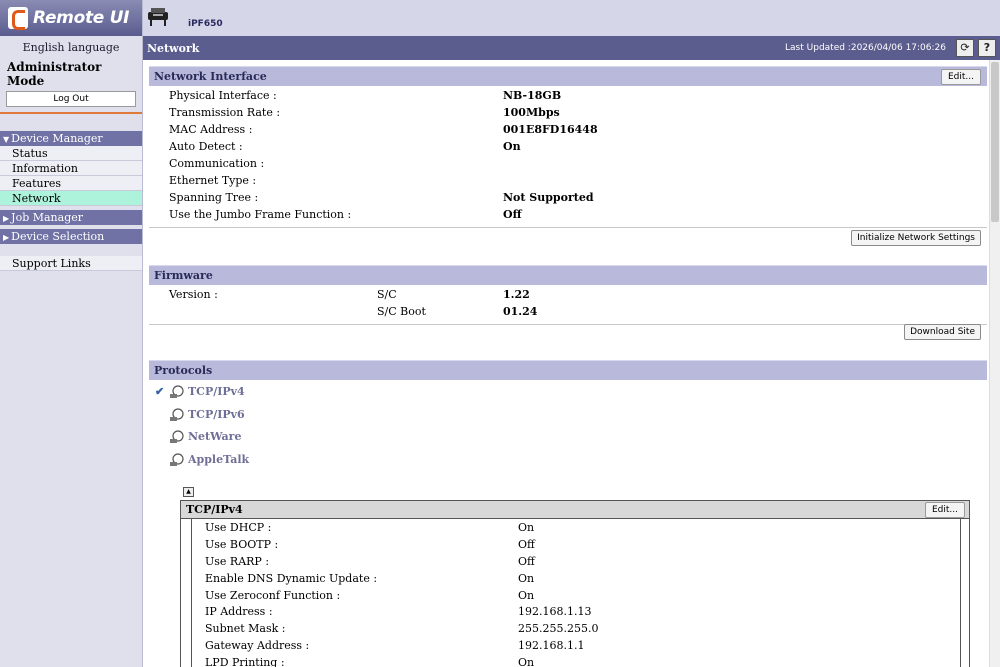 This screenshot has width=1000, height=667. I want to click on table-row: MAC Address :001E8FD16448, so click(383, 129).